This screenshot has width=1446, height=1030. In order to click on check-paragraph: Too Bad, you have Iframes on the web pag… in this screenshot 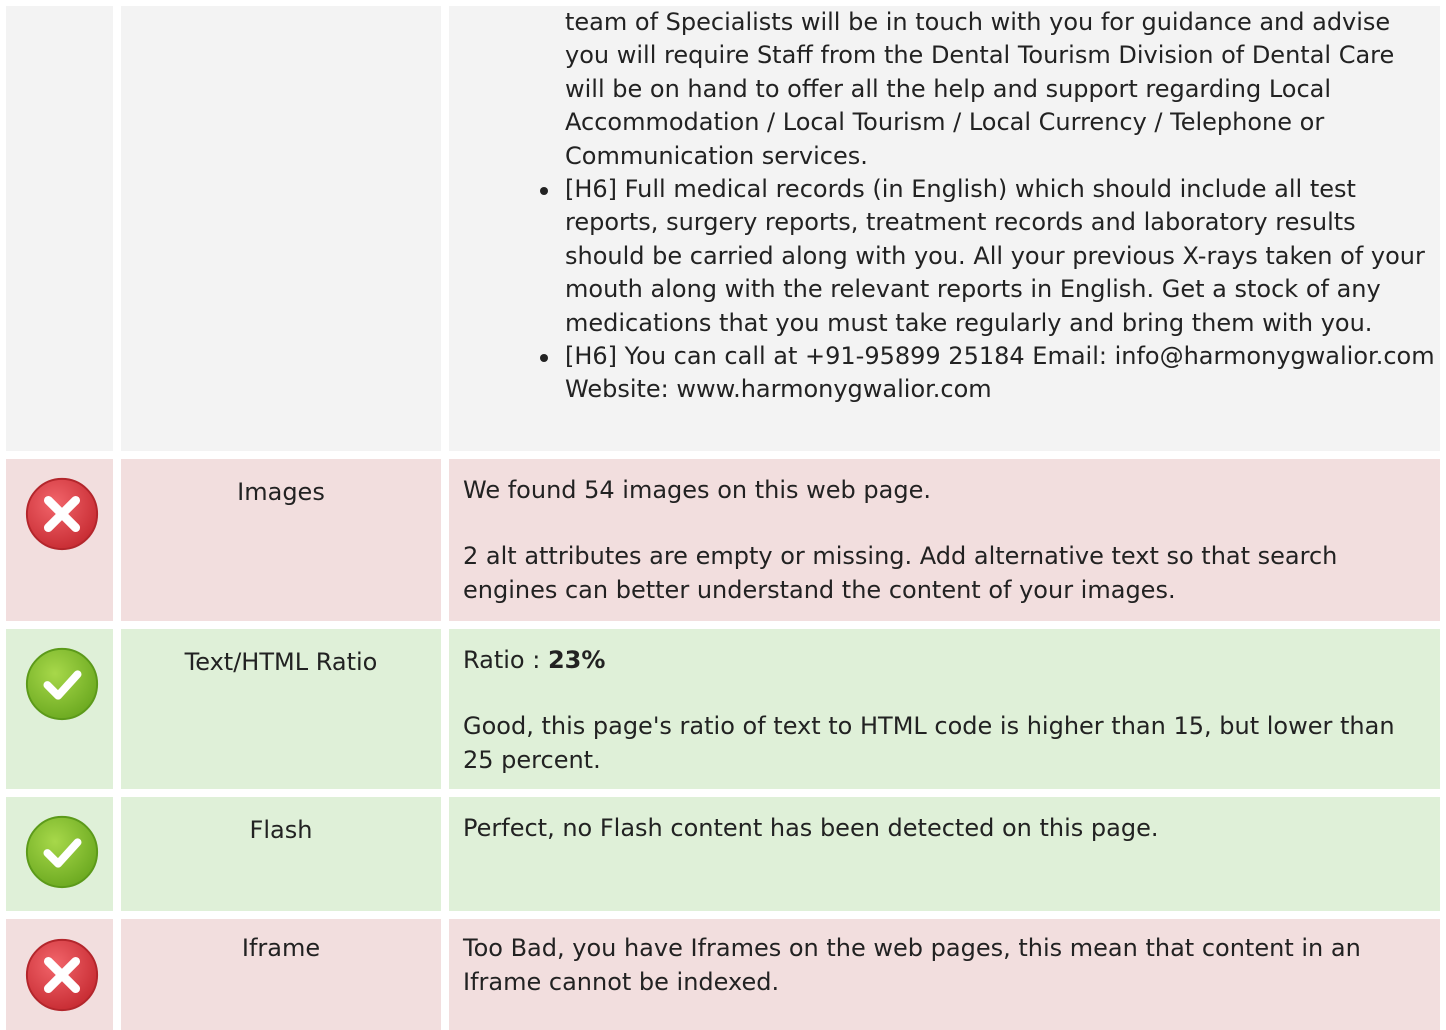, I will do `click(912, 965)`.